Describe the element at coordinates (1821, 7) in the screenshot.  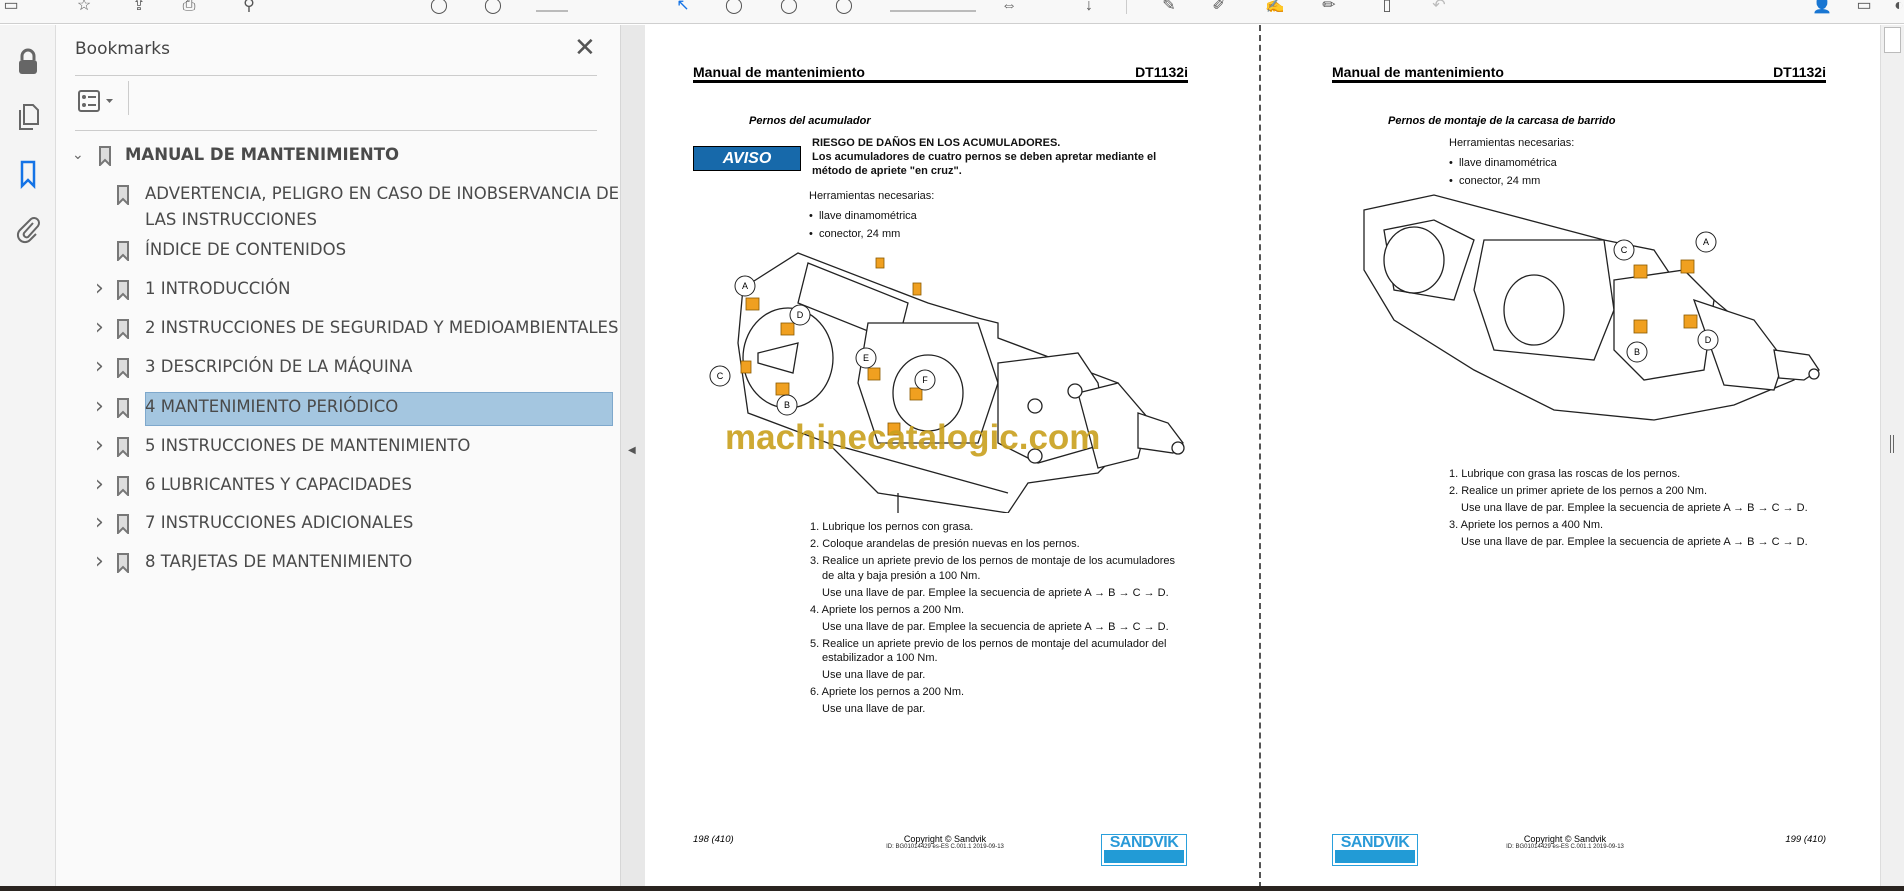
I see `share-user-icon: 👤` at that location.